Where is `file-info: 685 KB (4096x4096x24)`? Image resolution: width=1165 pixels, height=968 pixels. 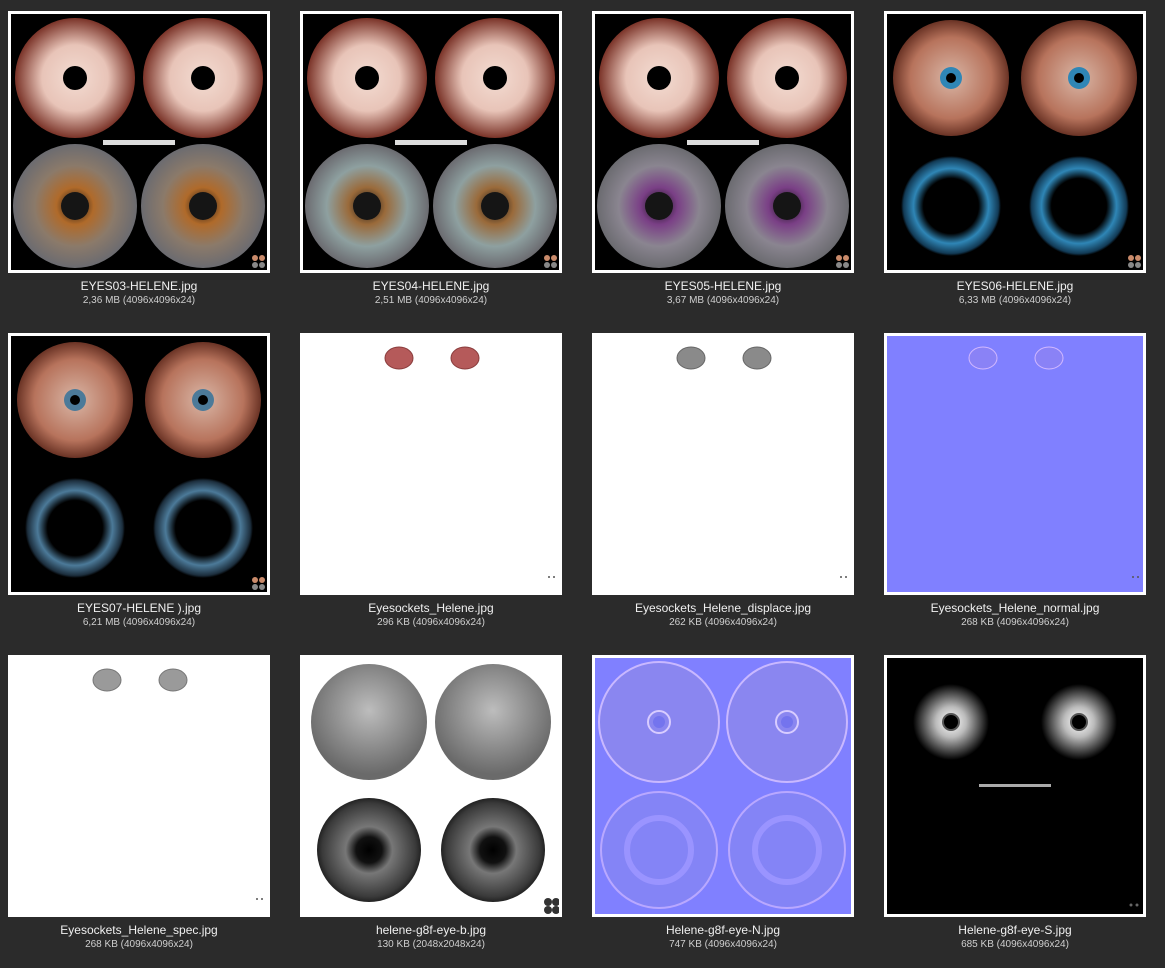
file-info: 685 KB (4096x4096x24) is located at coordinates (1015, 944).